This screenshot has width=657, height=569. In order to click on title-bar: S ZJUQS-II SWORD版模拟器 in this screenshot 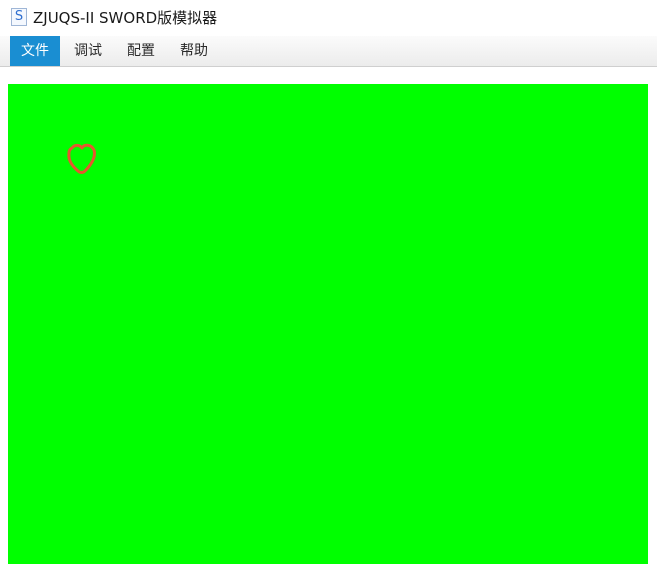, I will do `click(328, 18)`.